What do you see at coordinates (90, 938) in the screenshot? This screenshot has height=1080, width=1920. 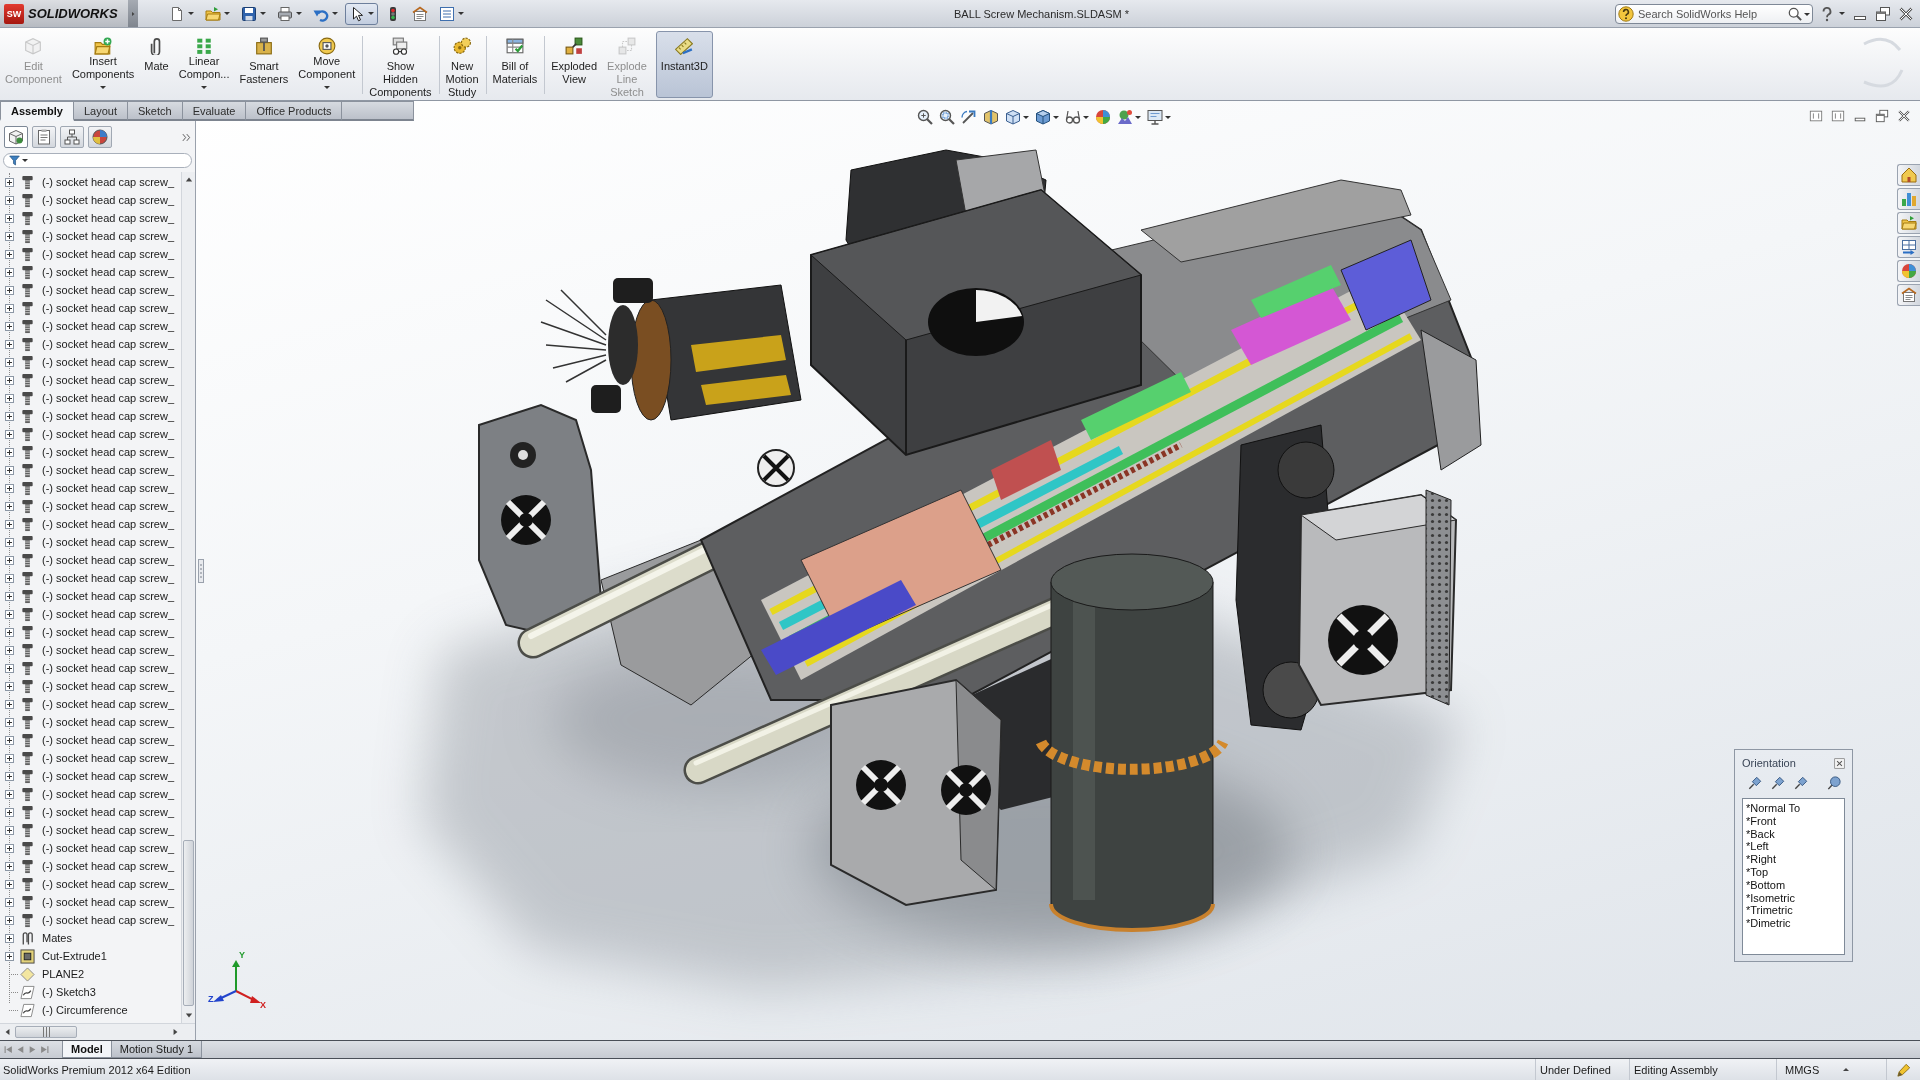 I see `tree-item: Mates` at bounding box center [90, 938].